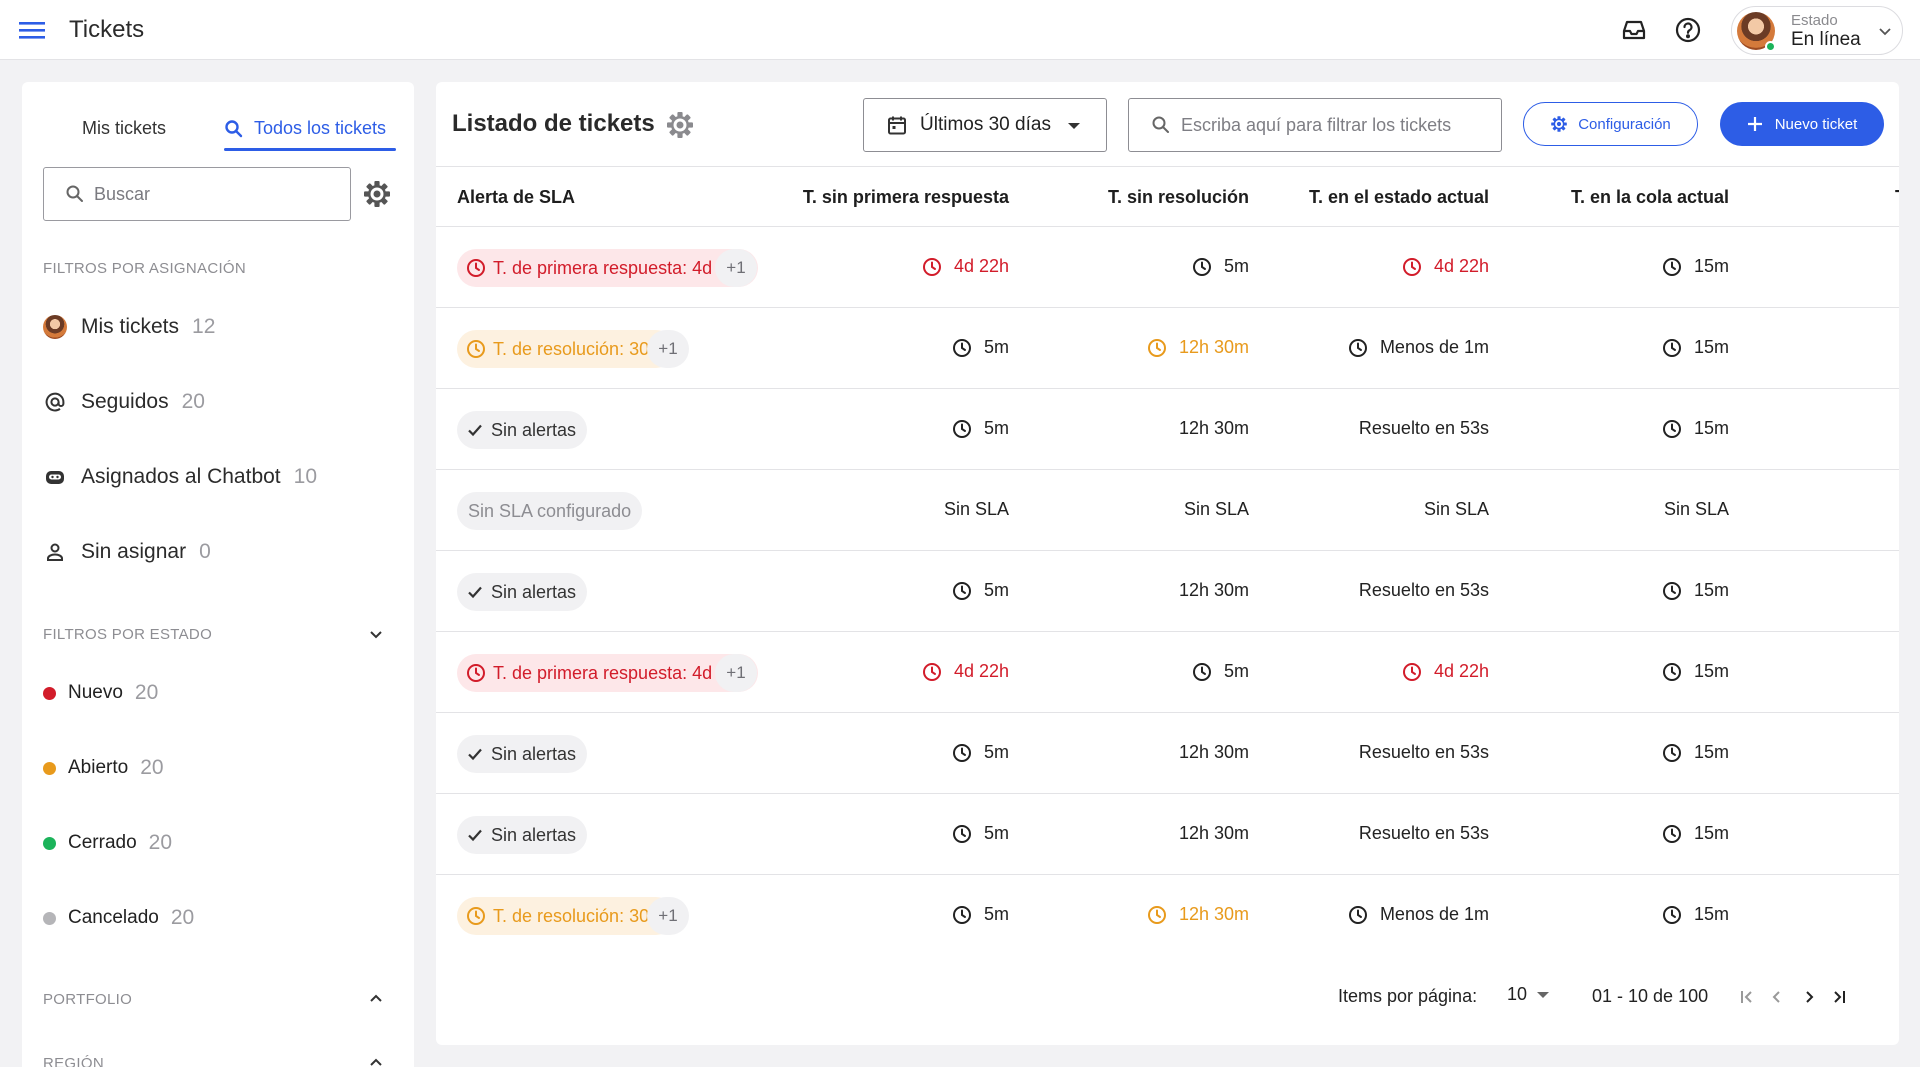  I want to click on column-header: T, so click(1897, 197).